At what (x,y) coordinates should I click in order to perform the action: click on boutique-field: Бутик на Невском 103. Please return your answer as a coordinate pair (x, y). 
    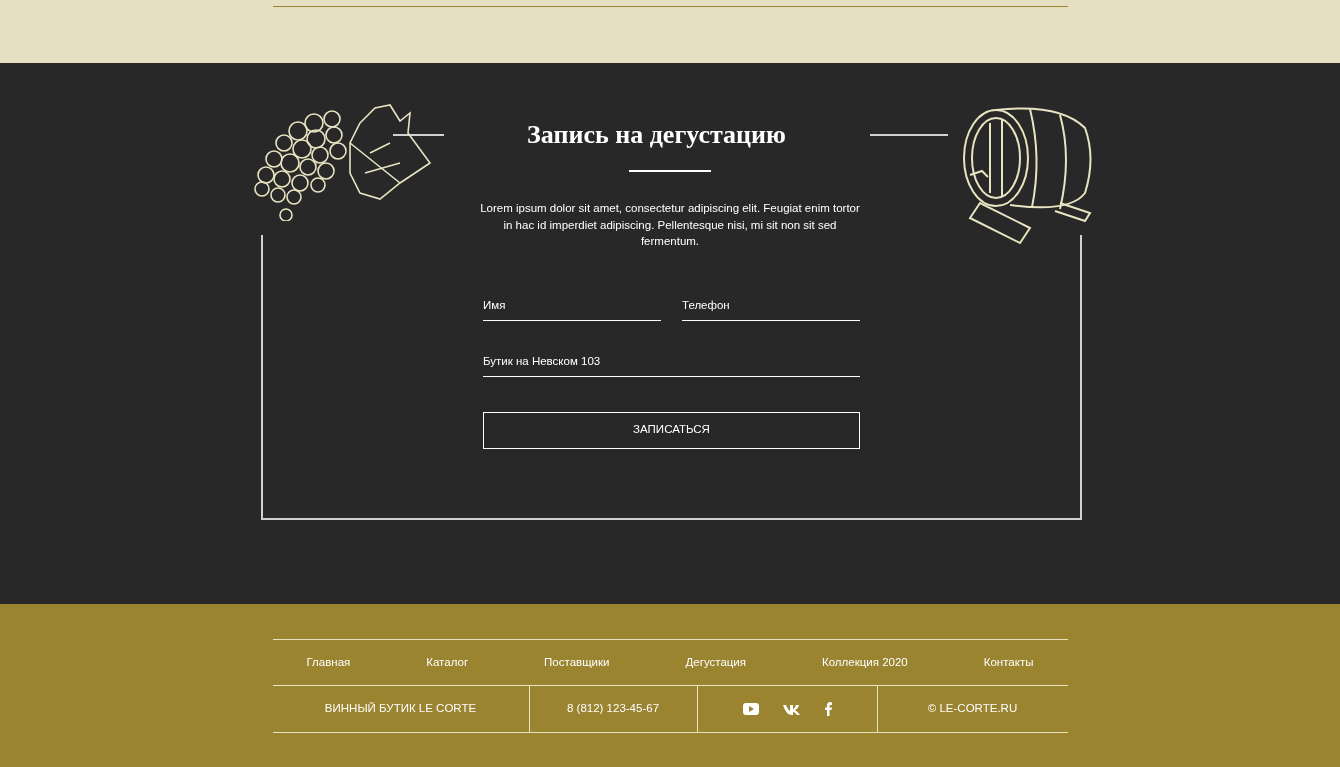
    Looking at the image, I should click on (671, 361).